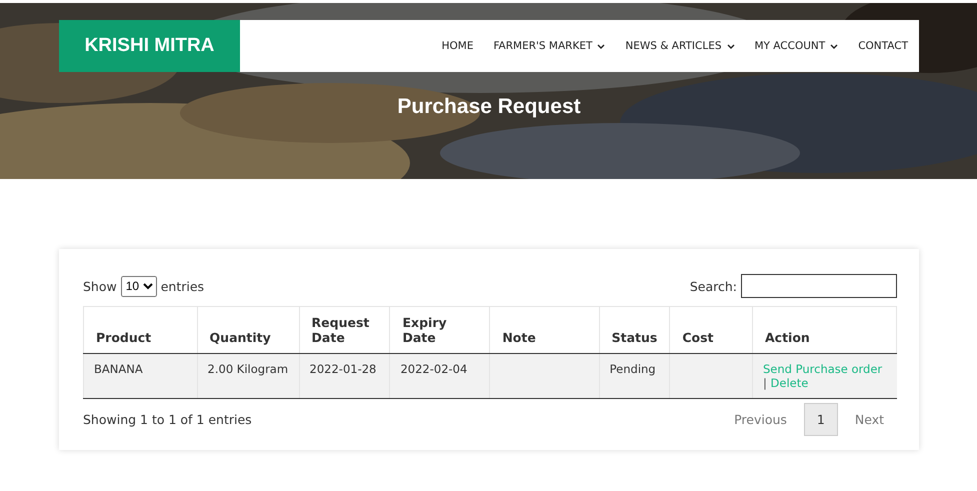 This screenshot has height=491, width=977. I want to click on nav-link: MY ACCOUNT, so click(796, 46).